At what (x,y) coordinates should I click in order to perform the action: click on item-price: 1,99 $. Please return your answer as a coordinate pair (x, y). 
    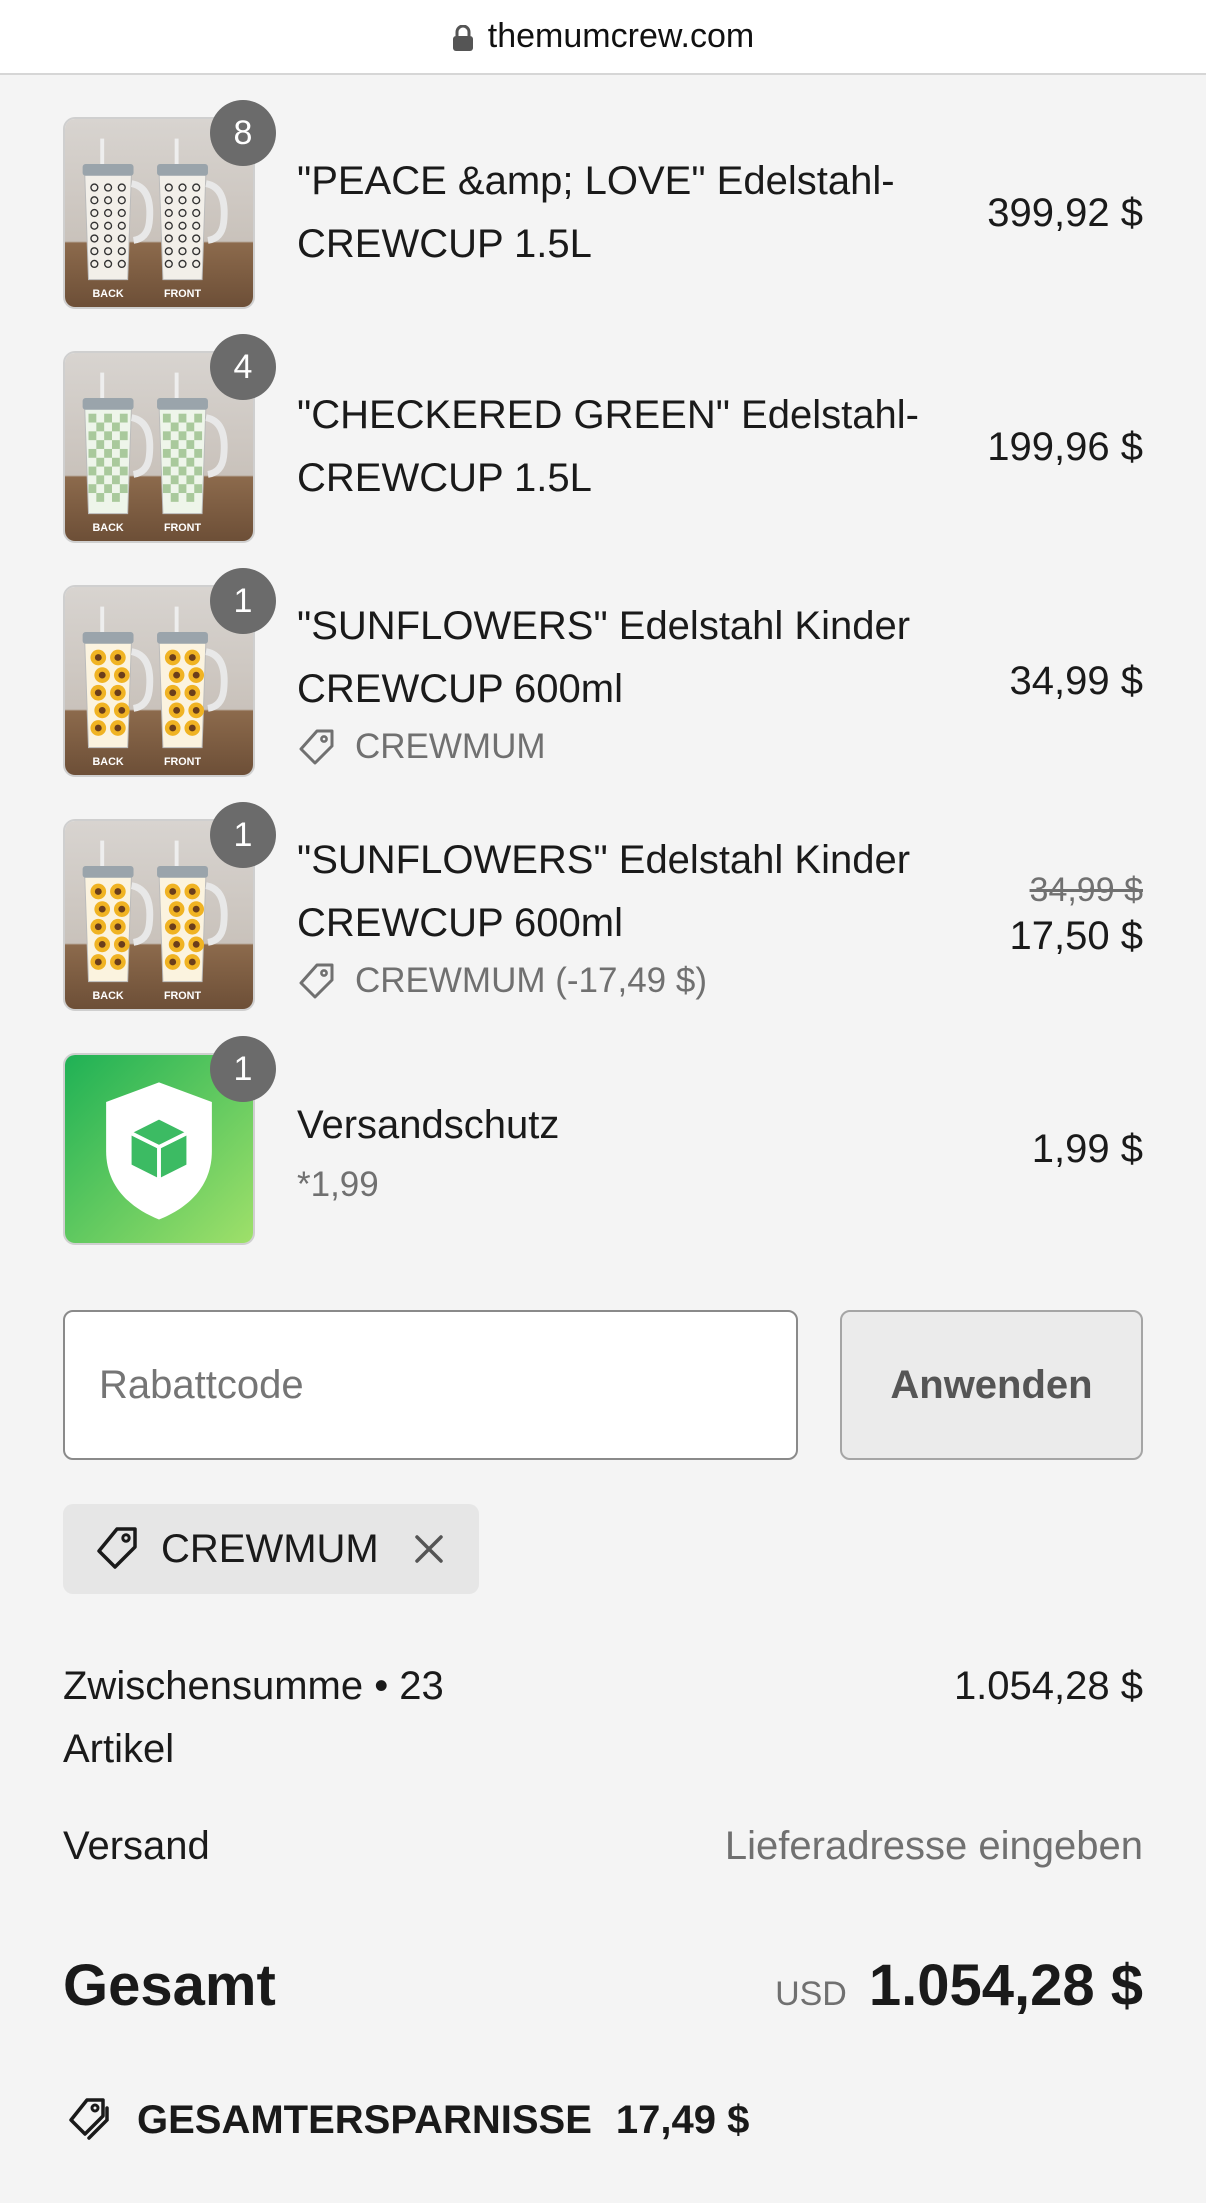
    Looking at the image, I should click on (1087, 1148).